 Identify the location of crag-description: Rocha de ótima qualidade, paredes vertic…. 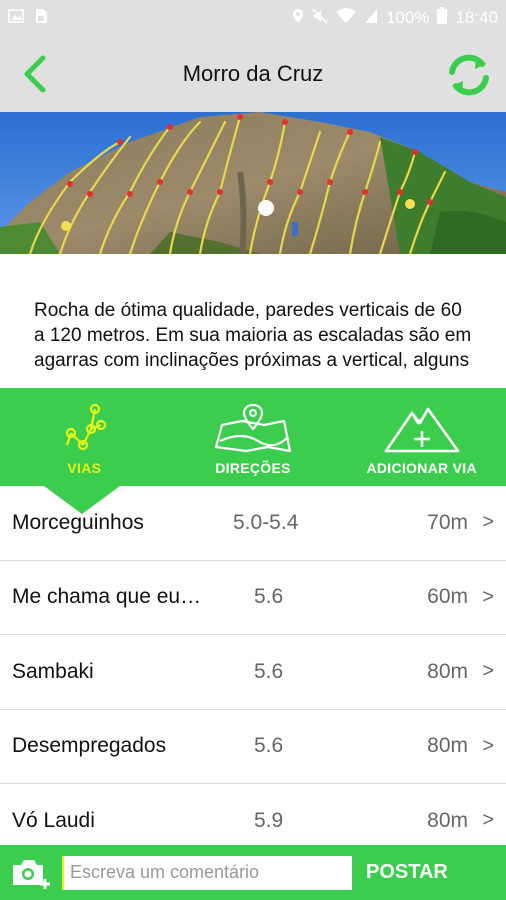
(253, 321).